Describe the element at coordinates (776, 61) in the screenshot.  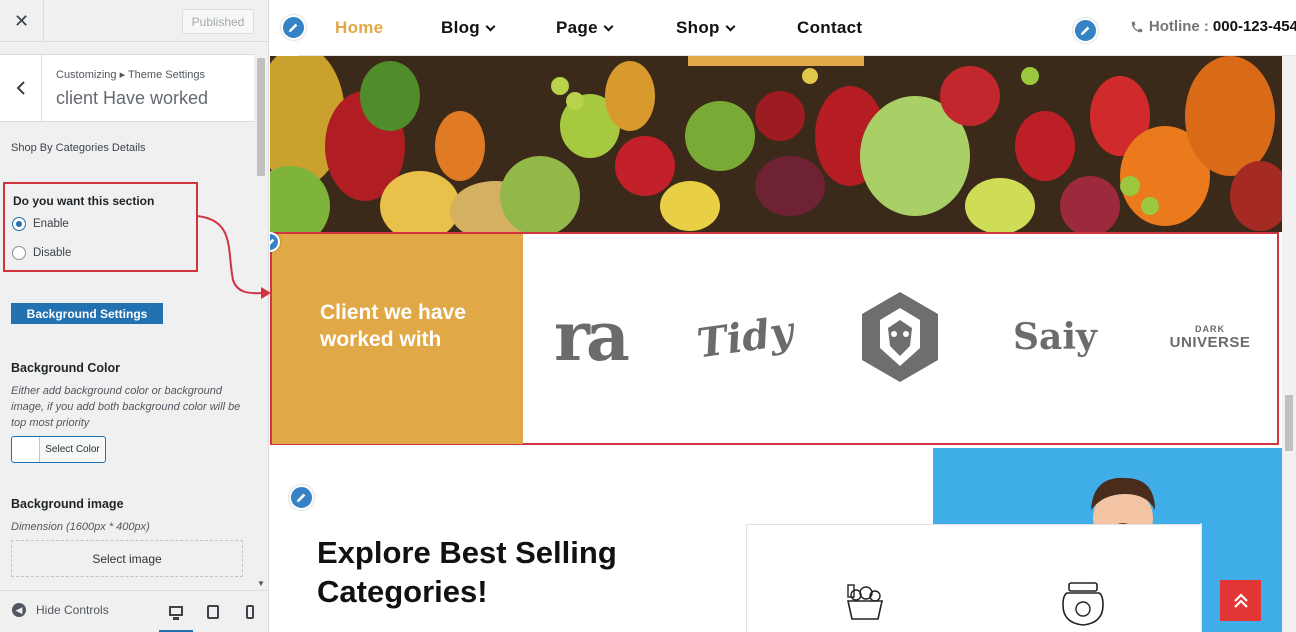
I see `nav-accent-bar` at that location.